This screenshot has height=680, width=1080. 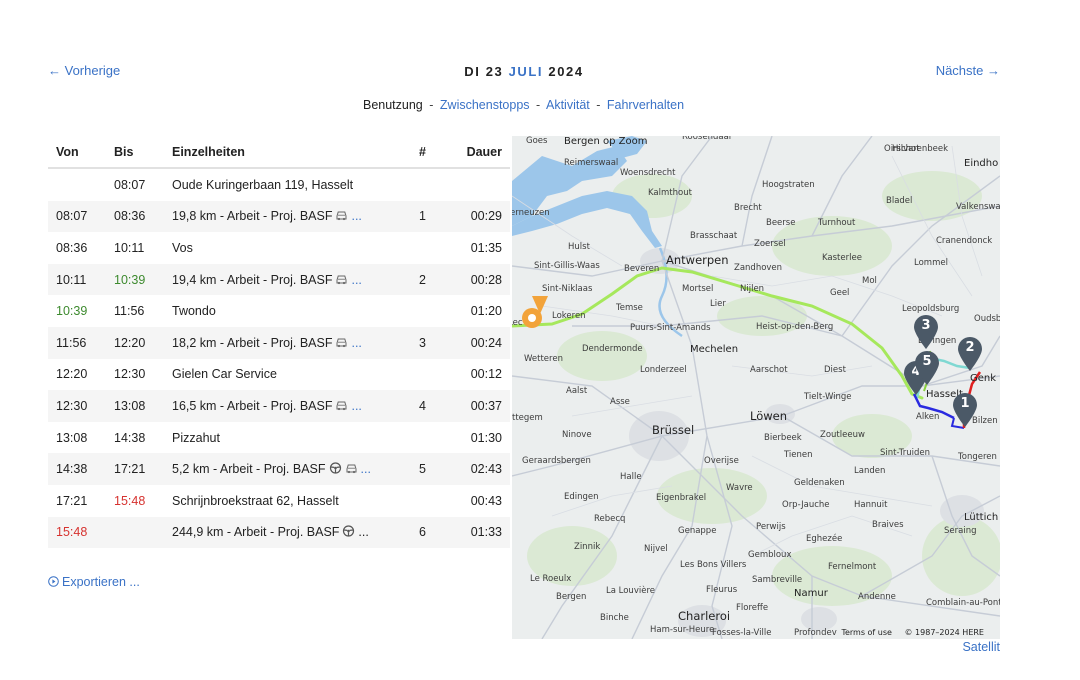 What do you see at coordinates (614, 618) in the screenshot?
I see `map-place-label: Binche` at bounding box center [614, 618].